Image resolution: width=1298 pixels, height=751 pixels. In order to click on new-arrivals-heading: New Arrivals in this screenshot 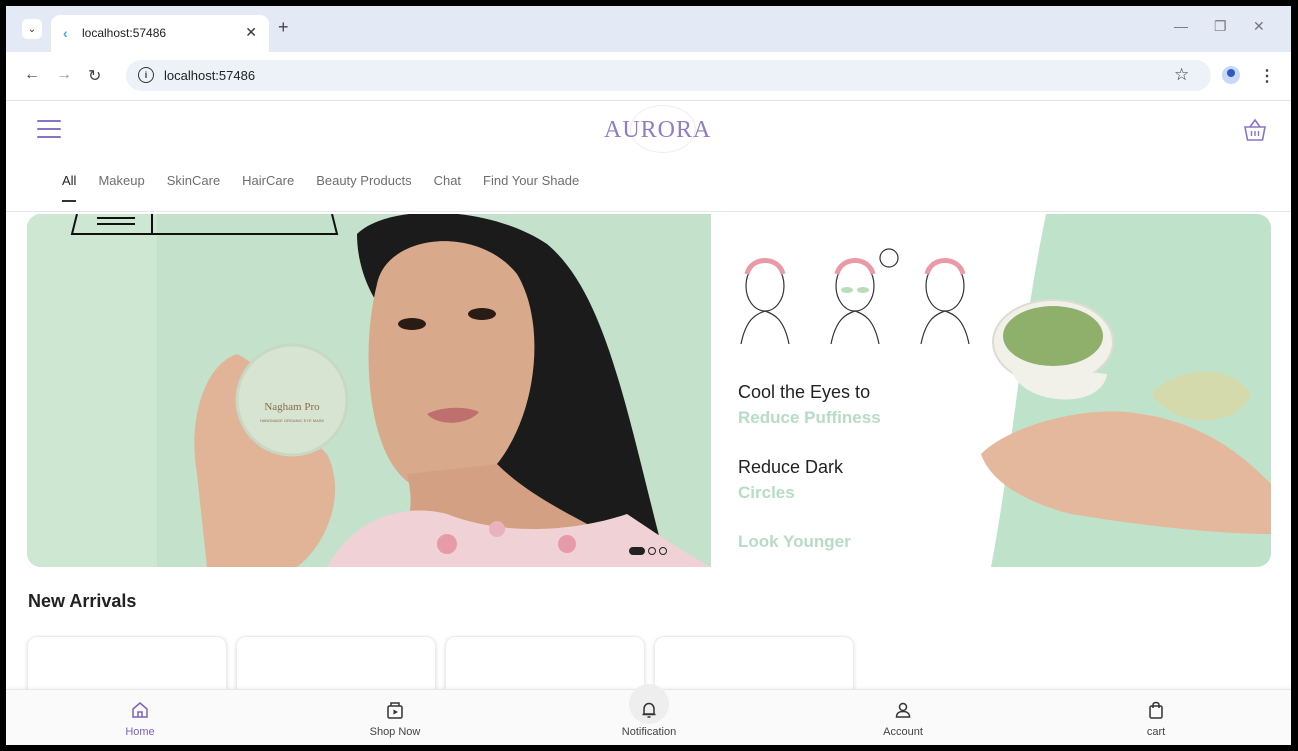, I will do `click(82, 601)`.